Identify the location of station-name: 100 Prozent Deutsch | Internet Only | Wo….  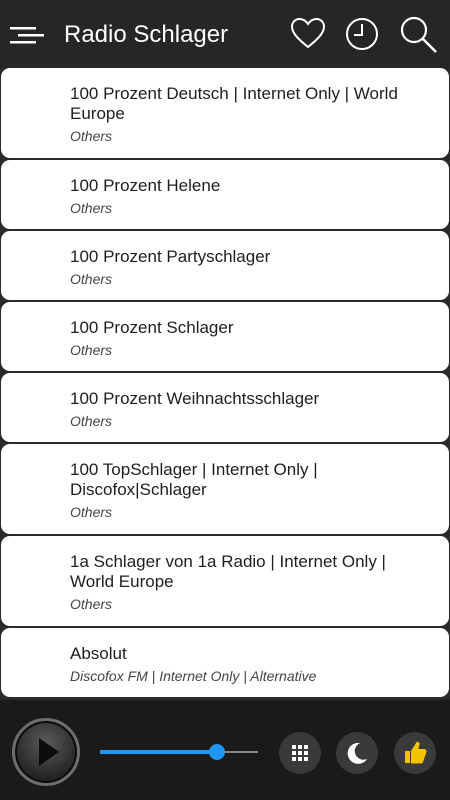
(234, 103).